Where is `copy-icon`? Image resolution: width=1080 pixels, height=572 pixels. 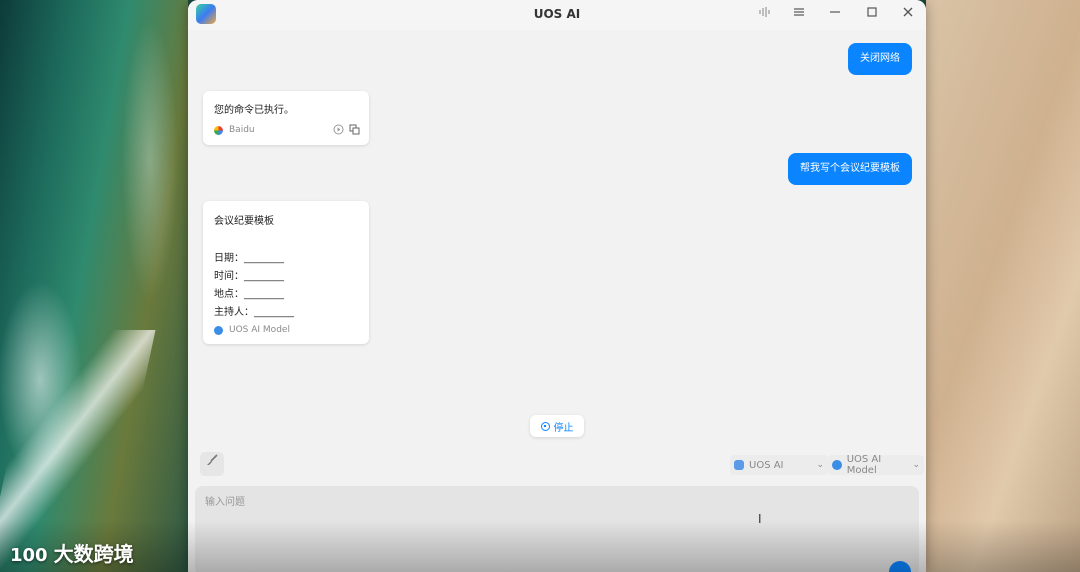
copy-icon is located at coordinates (354, 131).